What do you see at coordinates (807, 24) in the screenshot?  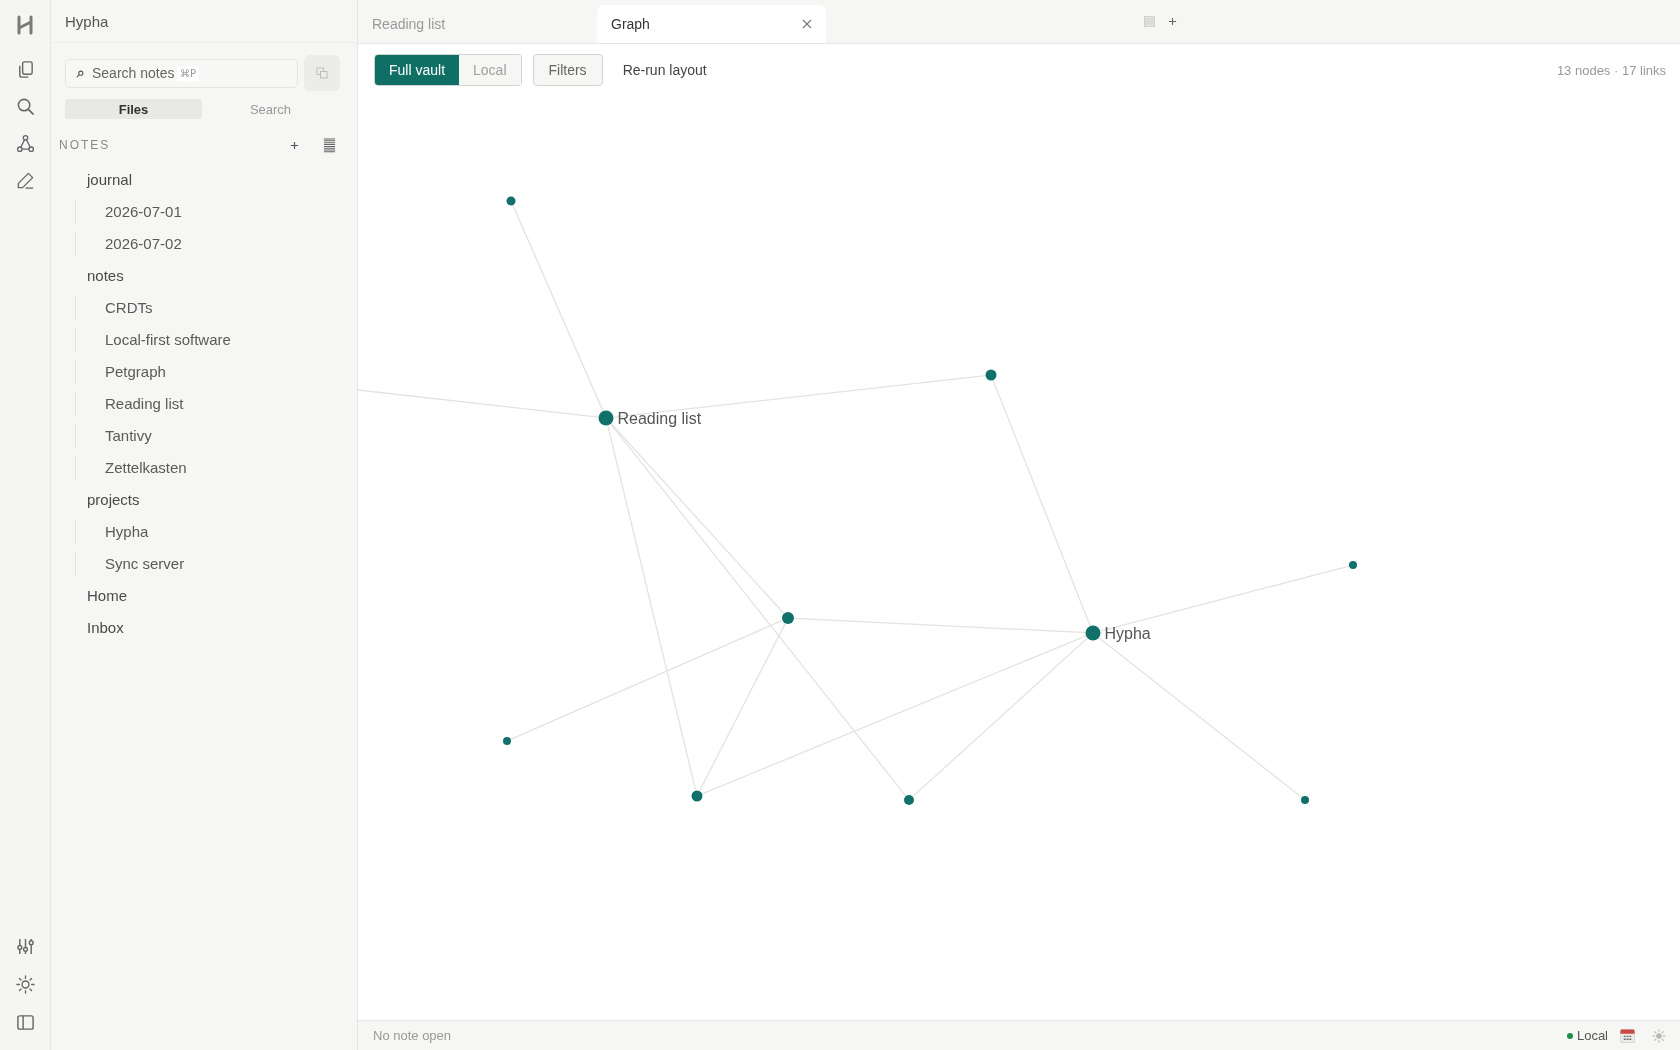 I see `close-icon` at bounding box center [807, 24].